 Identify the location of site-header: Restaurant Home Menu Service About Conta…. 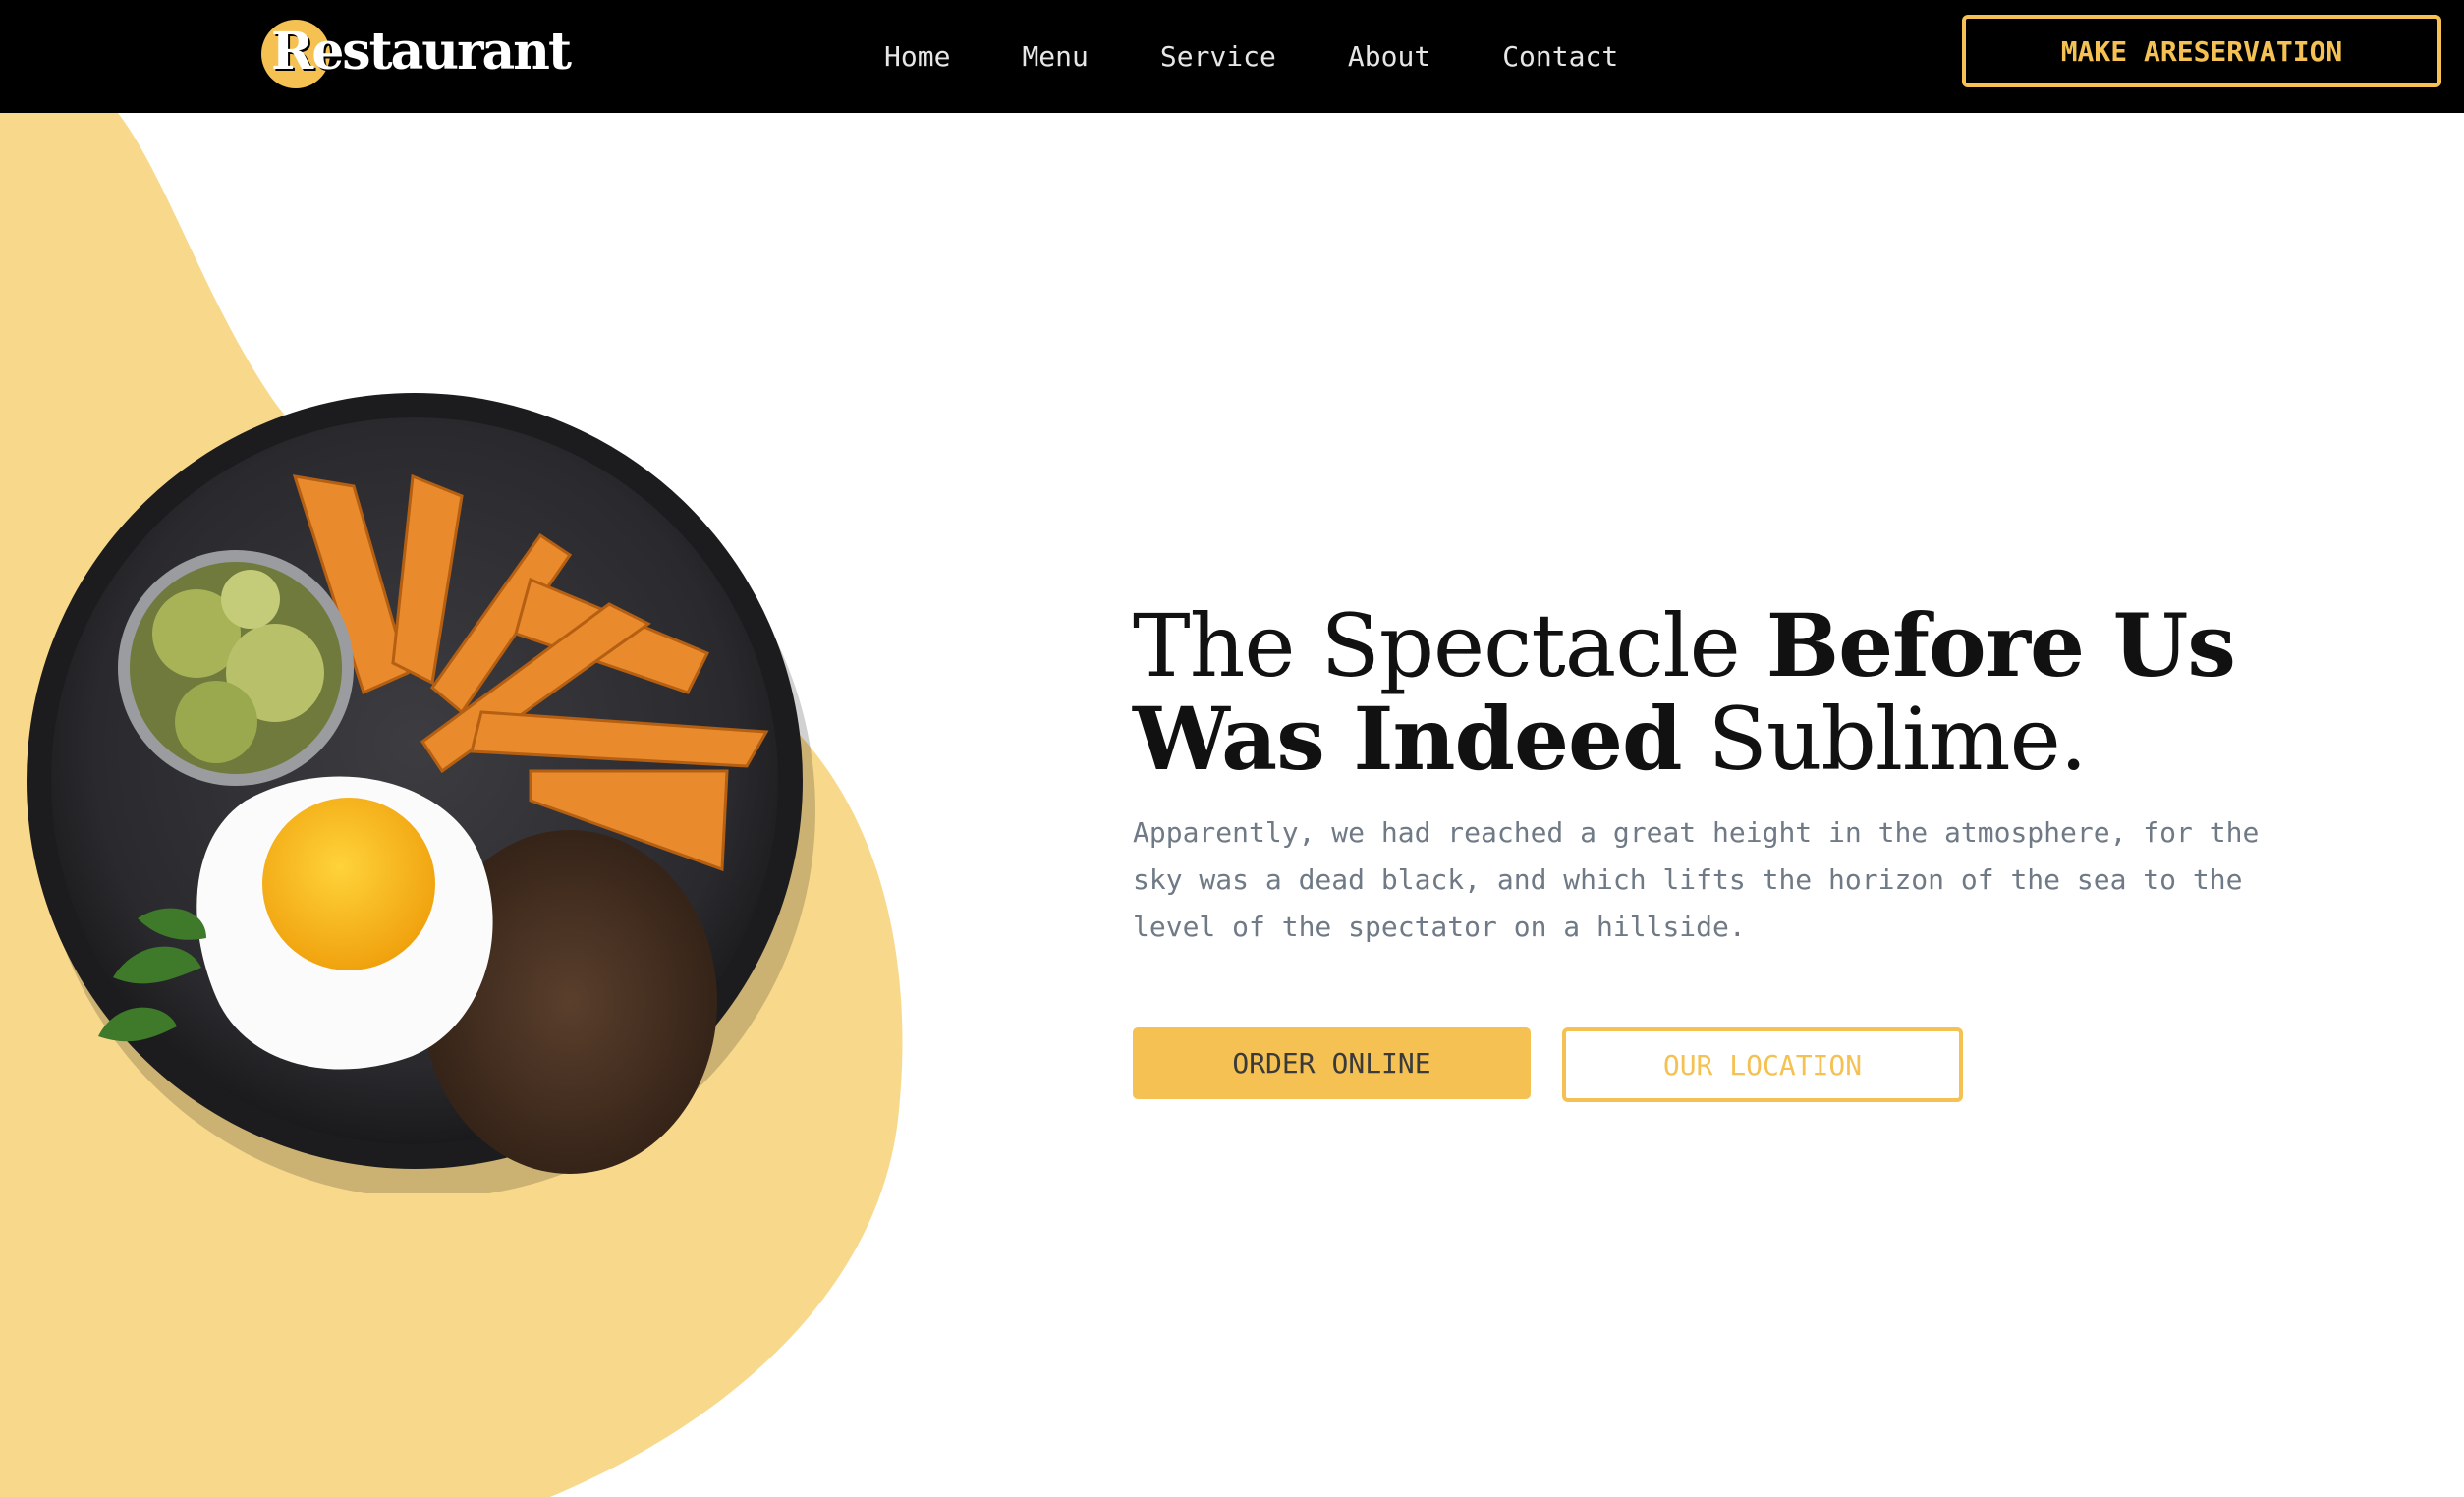
(1232, 56).